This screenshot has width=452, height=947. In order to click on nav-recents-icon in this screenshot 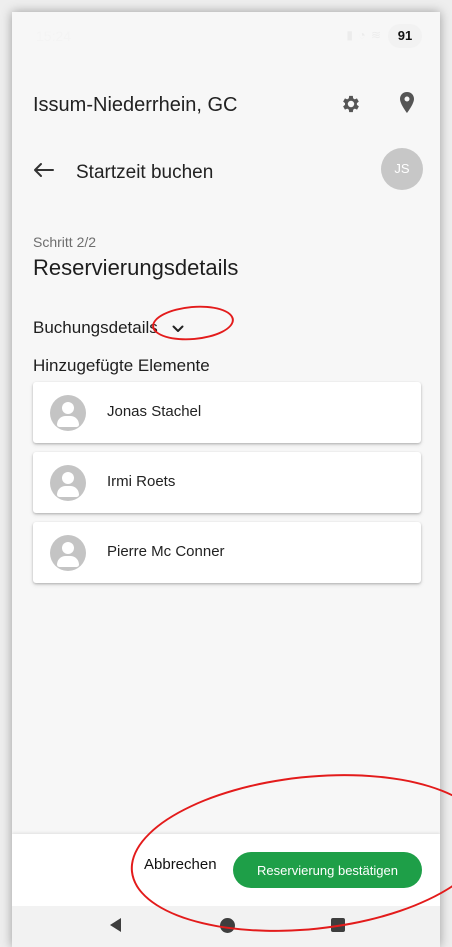, I will do `click(338, 925)`.